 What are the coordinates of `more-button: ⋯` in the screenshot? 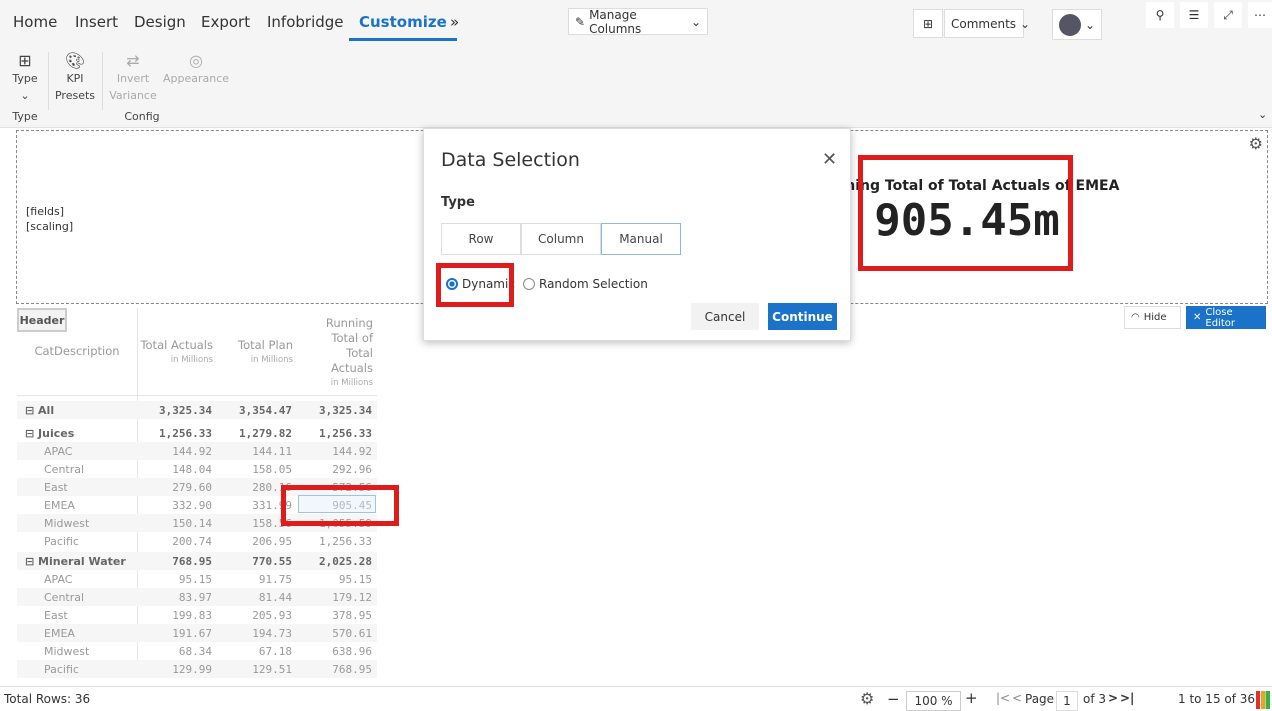 It's located at (1260, 15).